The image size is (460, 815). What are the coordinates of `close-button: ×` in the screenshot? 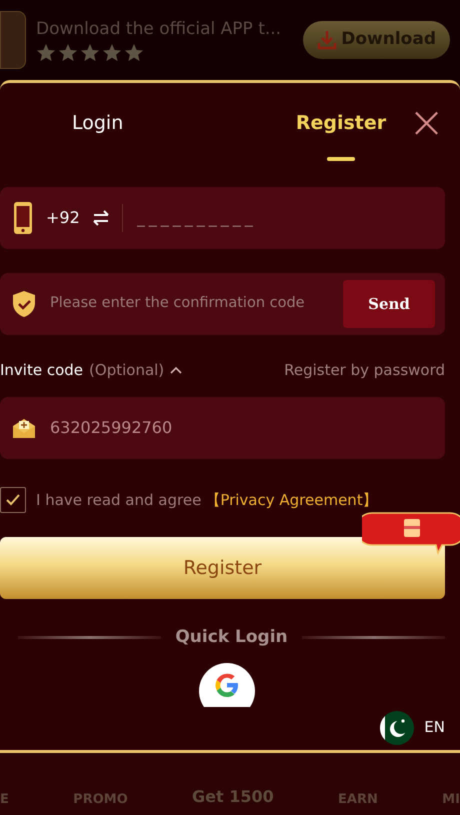 It's located at (426, 123).